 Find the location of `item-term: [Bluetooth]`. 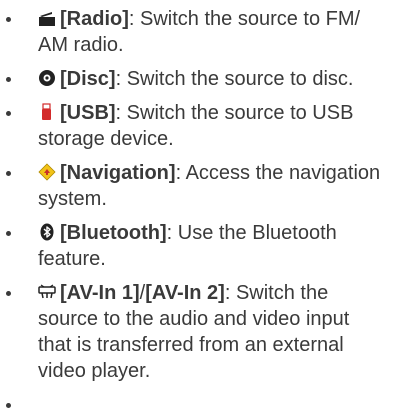

item-term: [Bluetooth] is located at coordinates (113, 233).